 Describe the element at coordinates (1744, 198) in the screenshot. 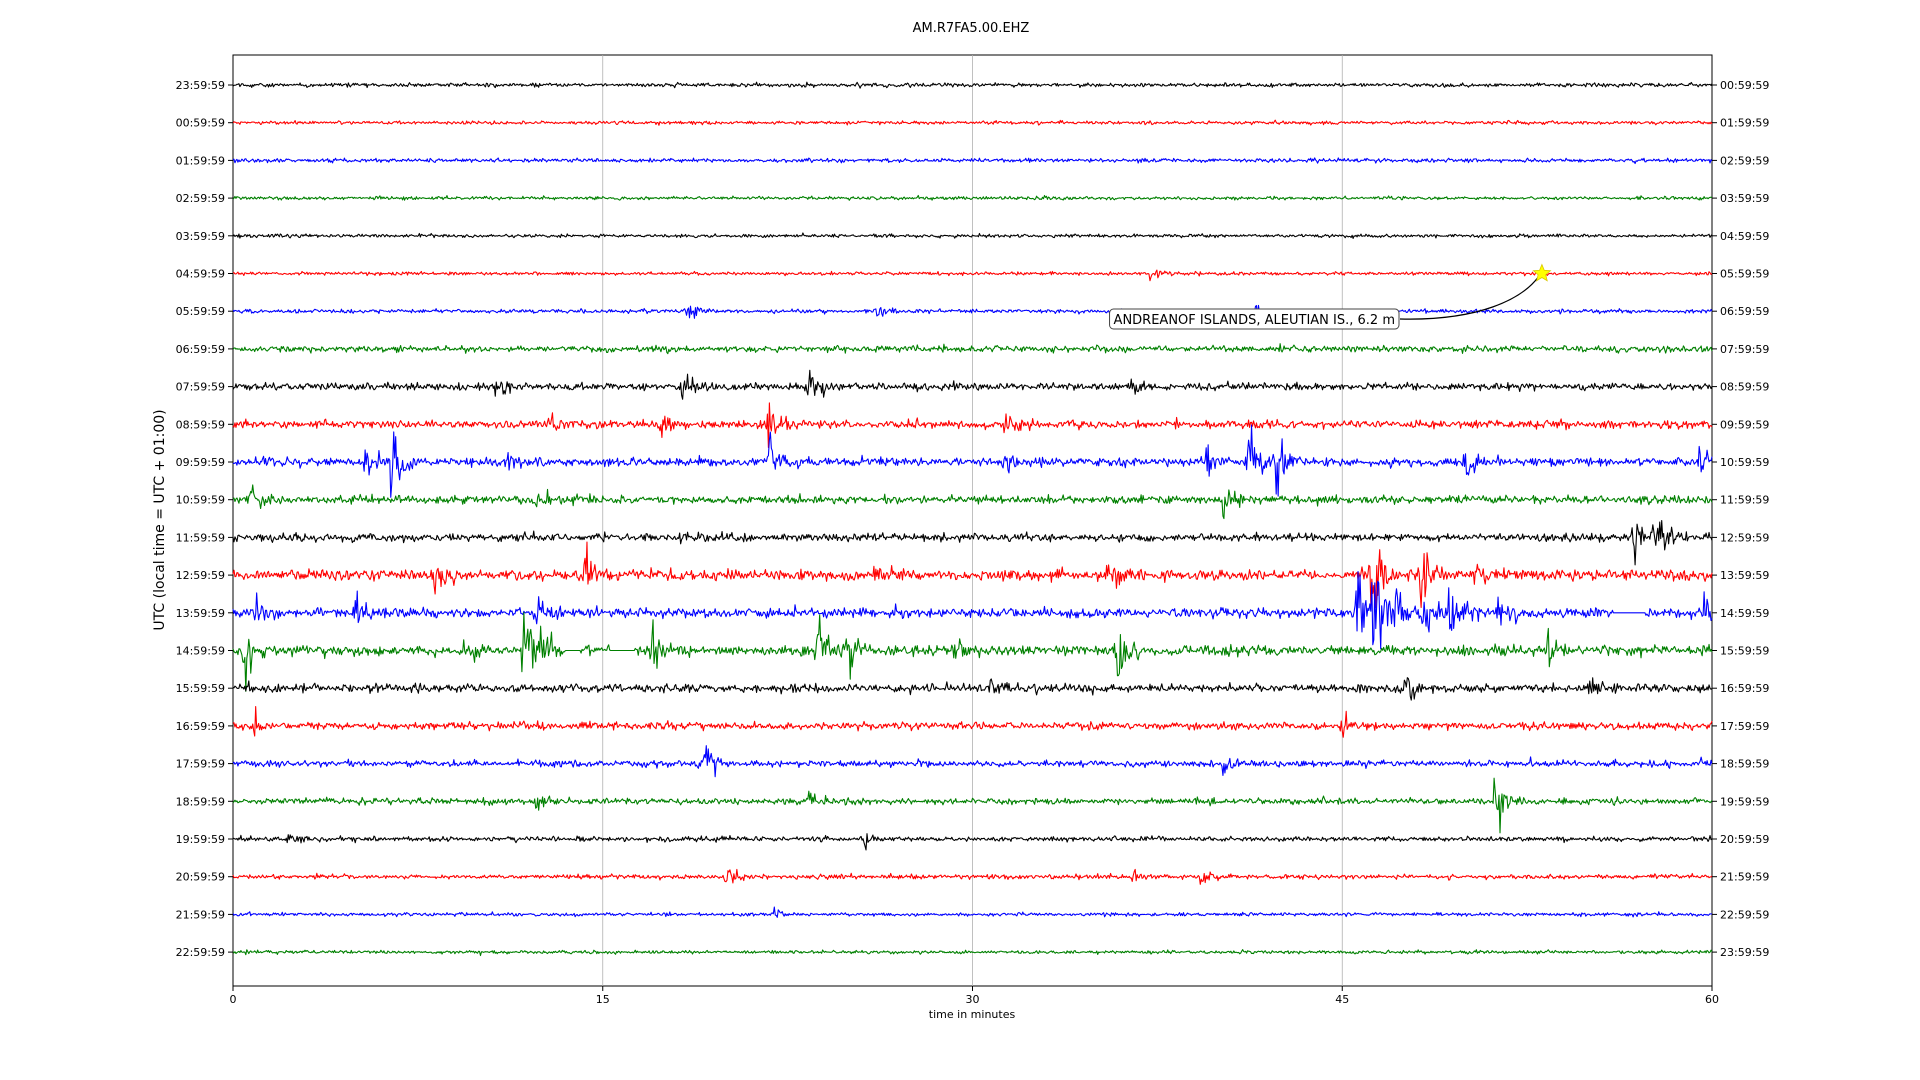

I see `y-tick-label-right: 03:59:59` at that location.